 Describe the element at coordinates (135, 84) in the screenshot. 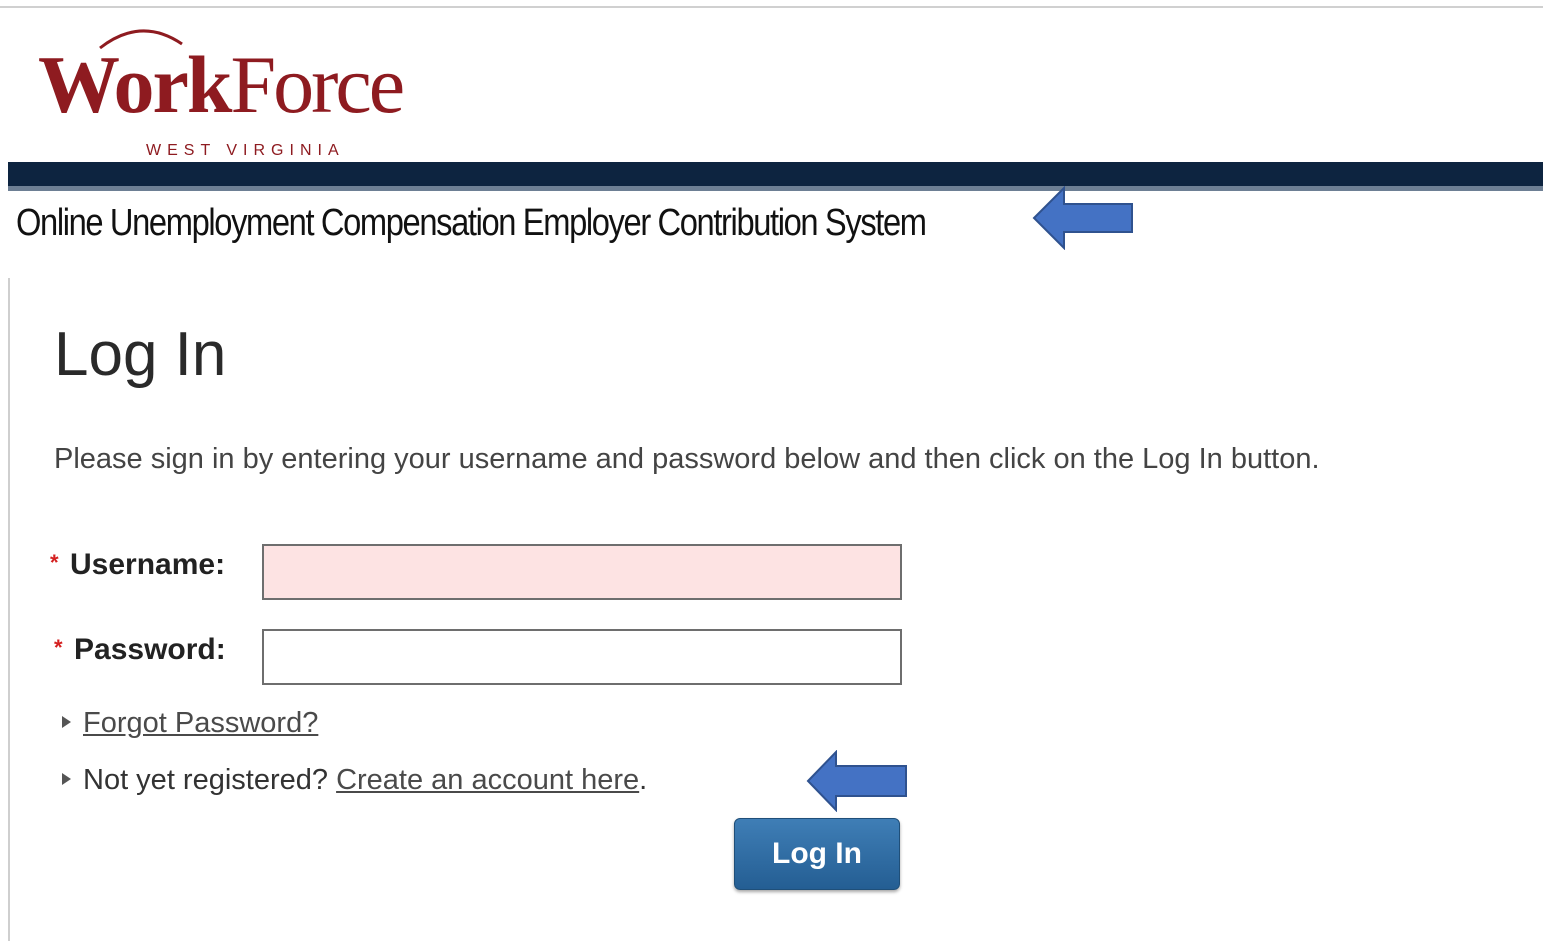

I see `logo-word-work: Work` at that location.